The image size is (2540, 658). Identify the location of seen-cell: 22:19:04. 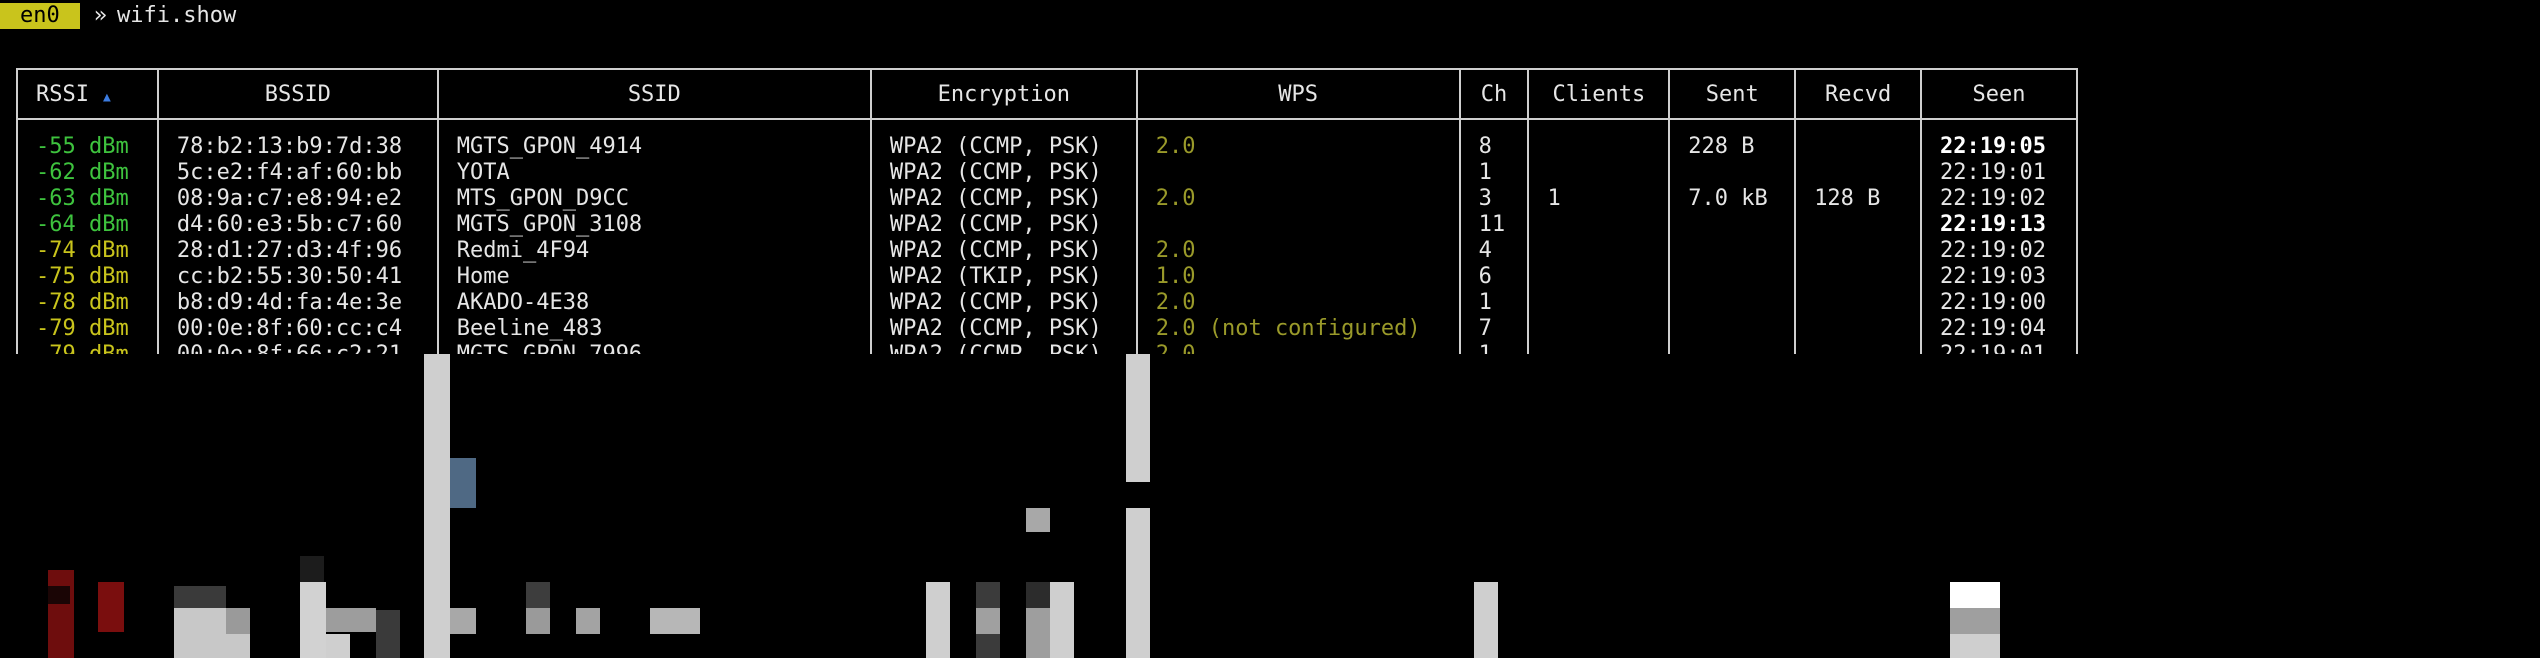
(1999, 329).